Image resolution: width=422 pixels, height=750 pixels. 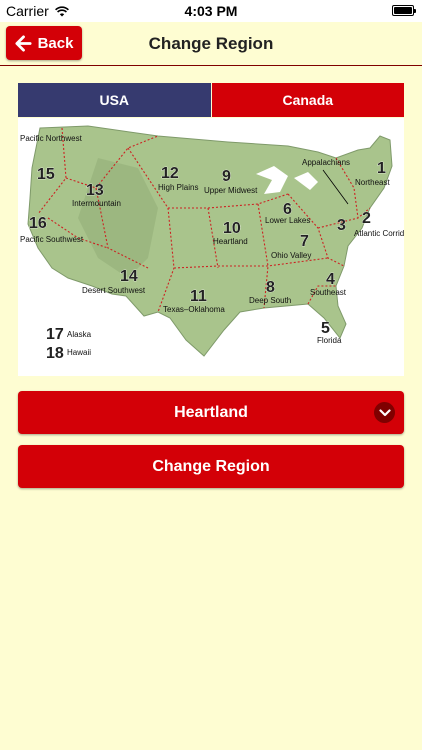 I want to click on region-number: 11, so click(x=198, y=296).